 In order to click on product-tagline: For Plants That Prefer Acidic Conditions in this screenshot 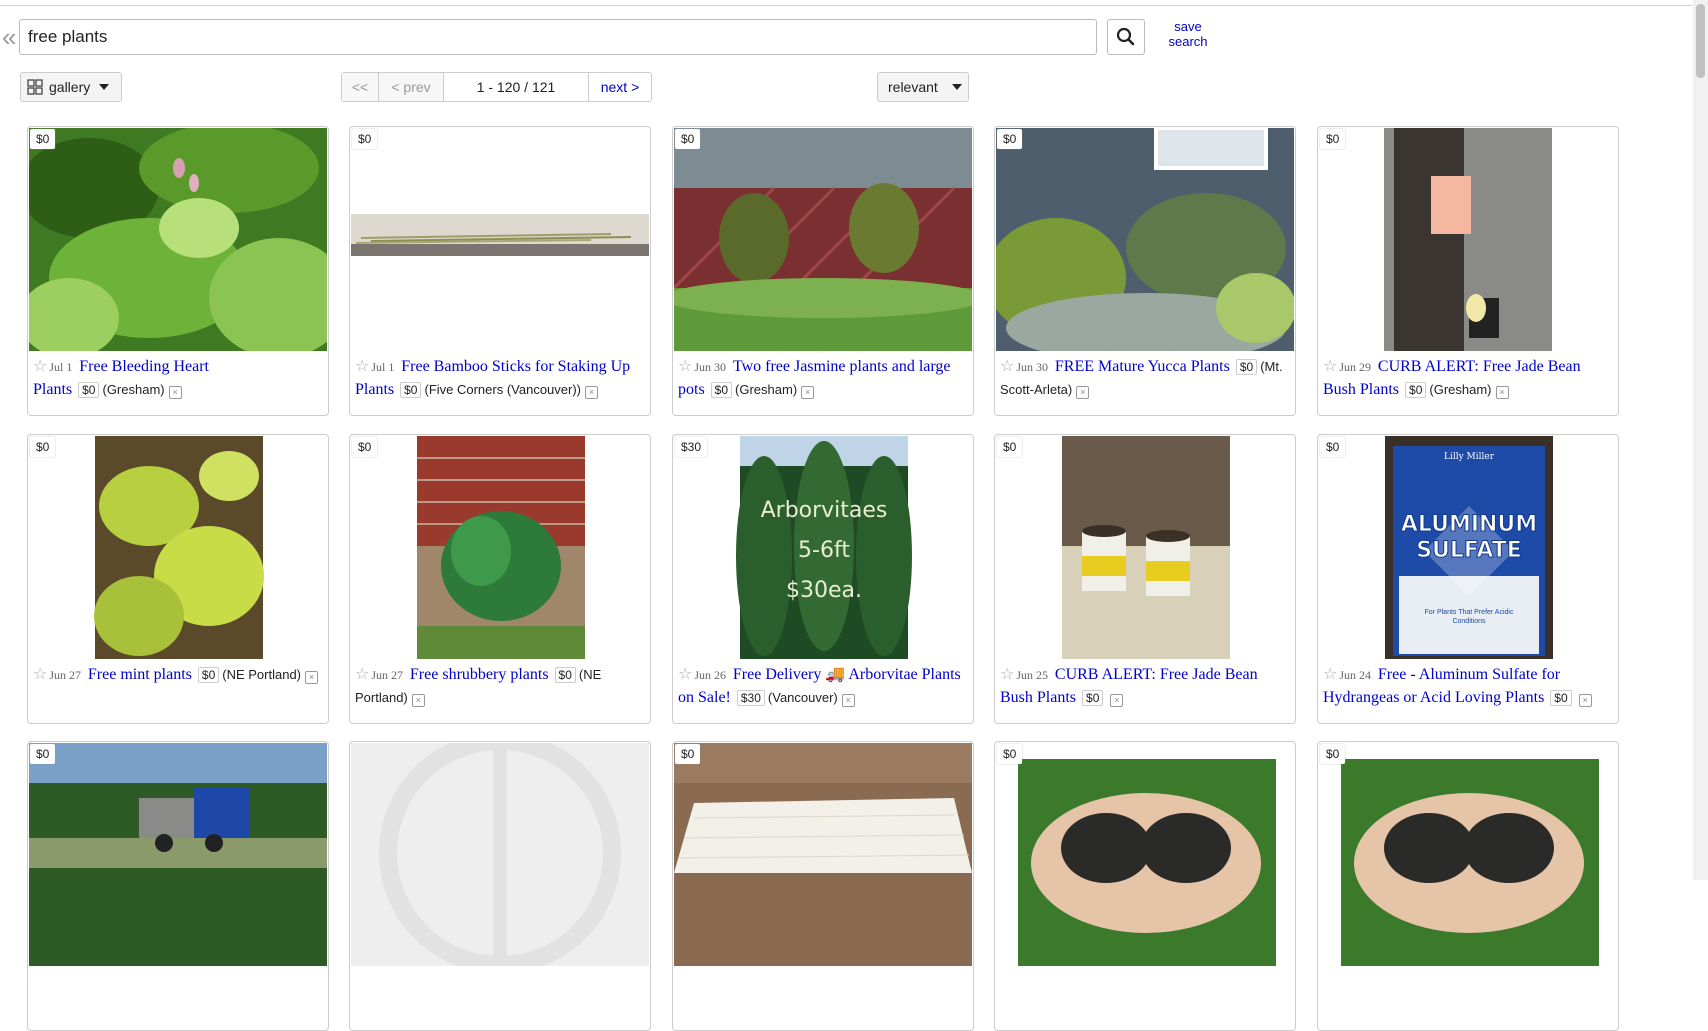, I will do `click(1469, 617)`.